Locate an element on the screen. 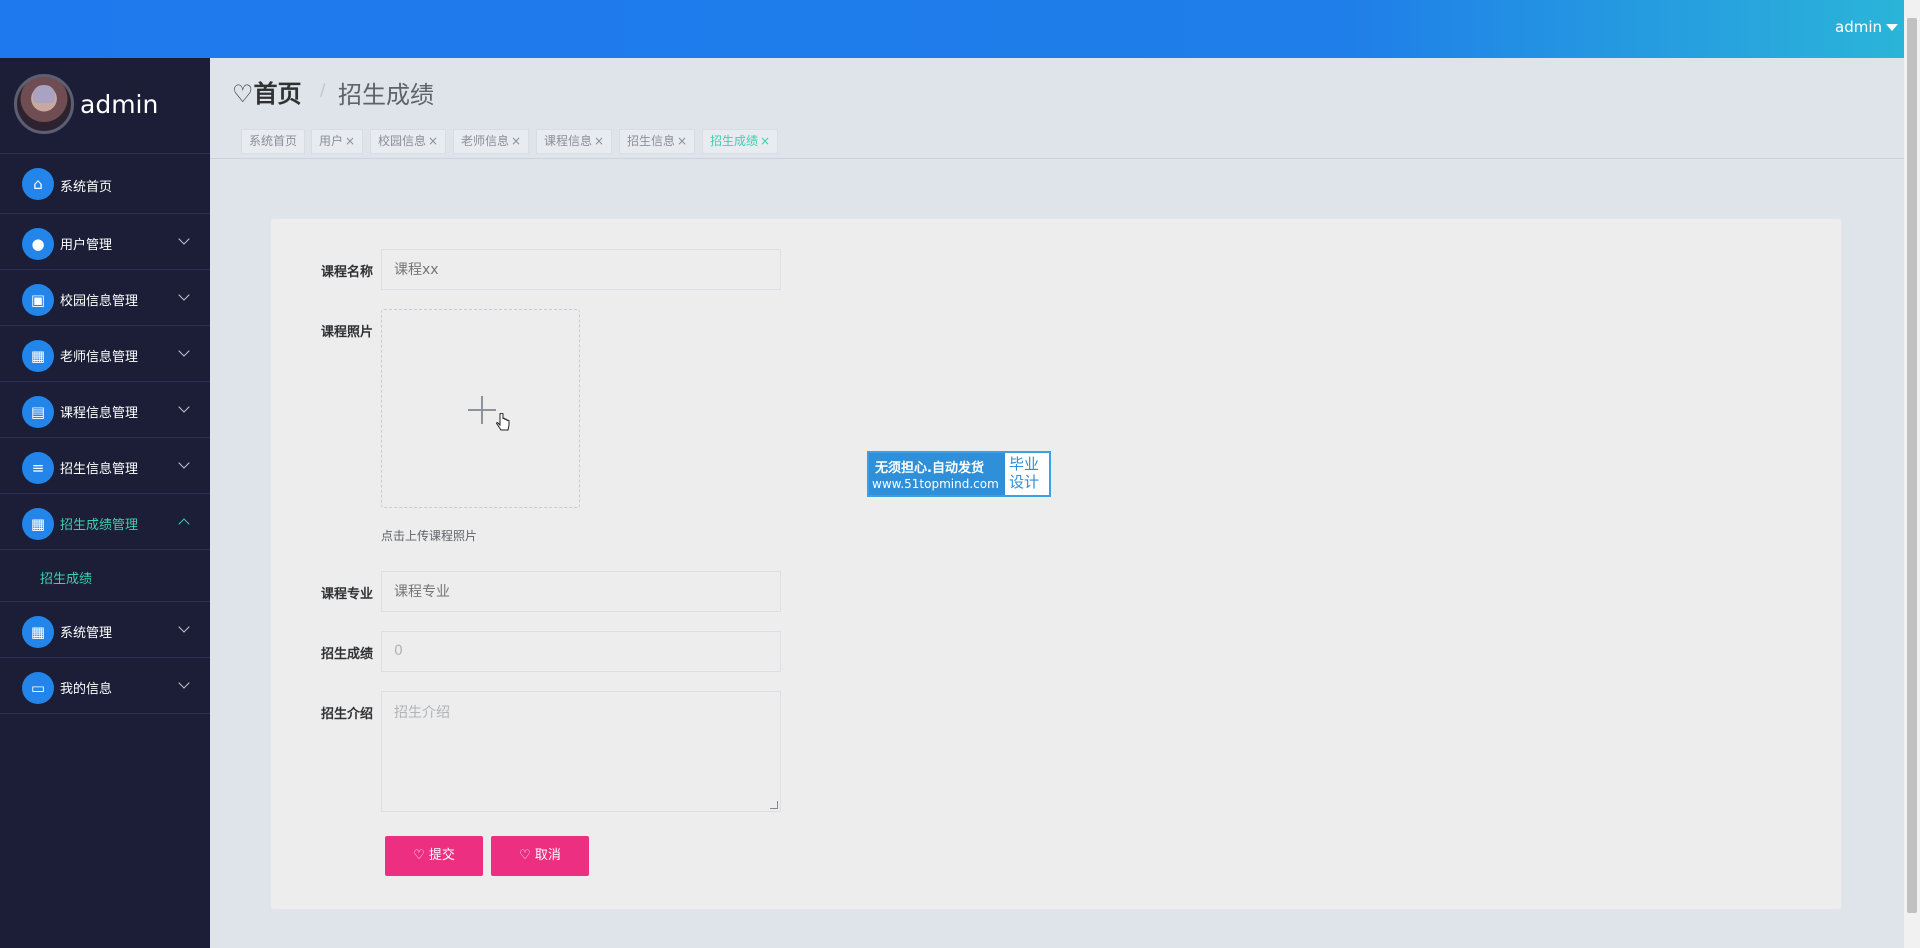 The height and width of the screenshot is (948, 1920). sidebar-item-label: 招生信息管理 is located at coordinates (99, 469).